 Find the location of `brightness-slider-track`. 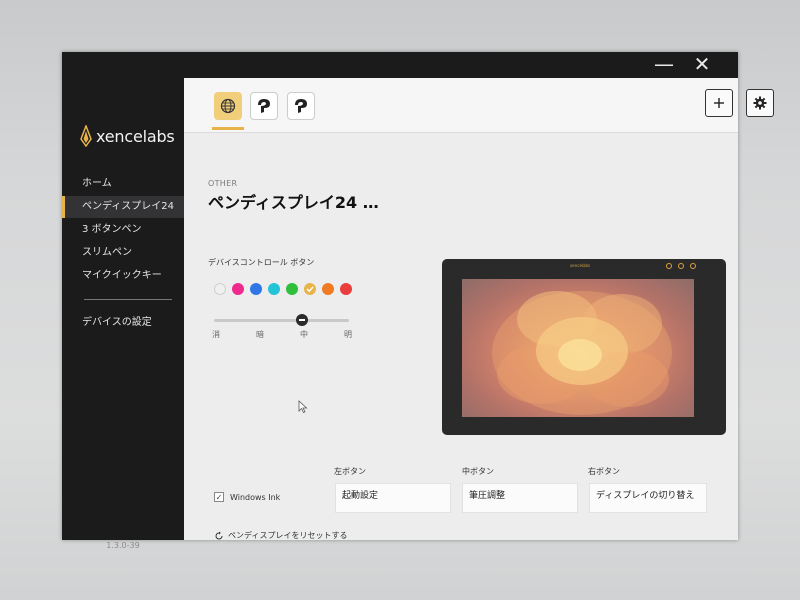

brightness-slider-track is located at coordinates (281, 320).